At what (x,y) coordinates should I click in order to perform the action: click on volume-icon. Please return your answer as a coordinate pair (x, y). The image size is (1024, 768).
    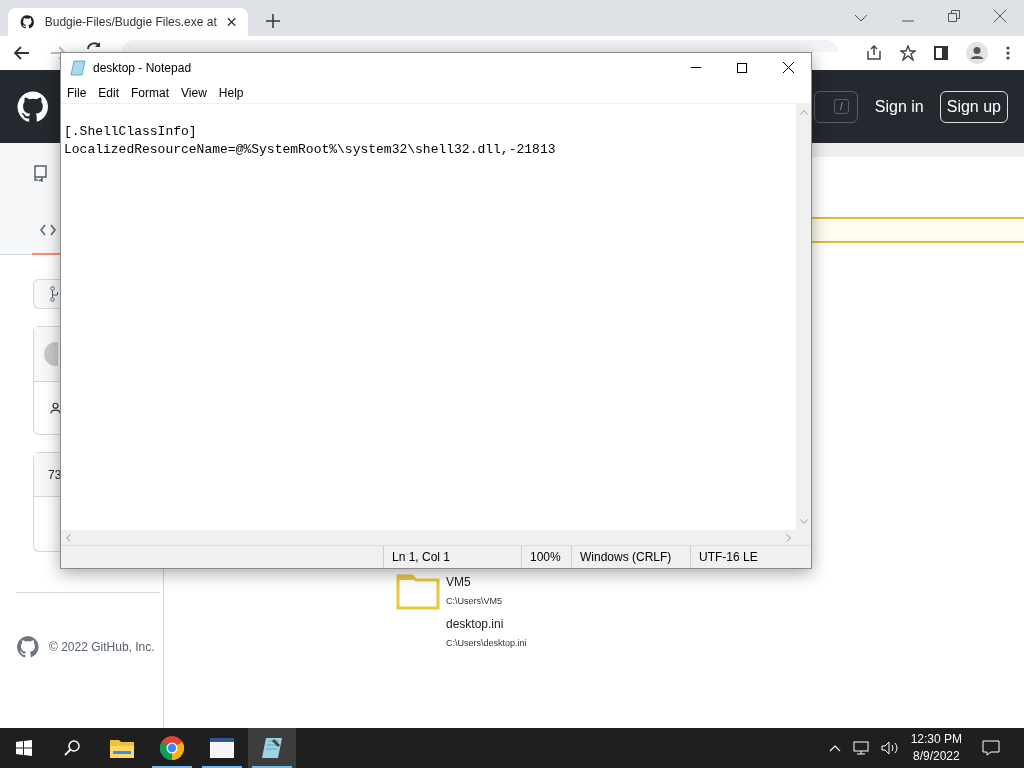
    Looking at the image, I should click on (889, 748).